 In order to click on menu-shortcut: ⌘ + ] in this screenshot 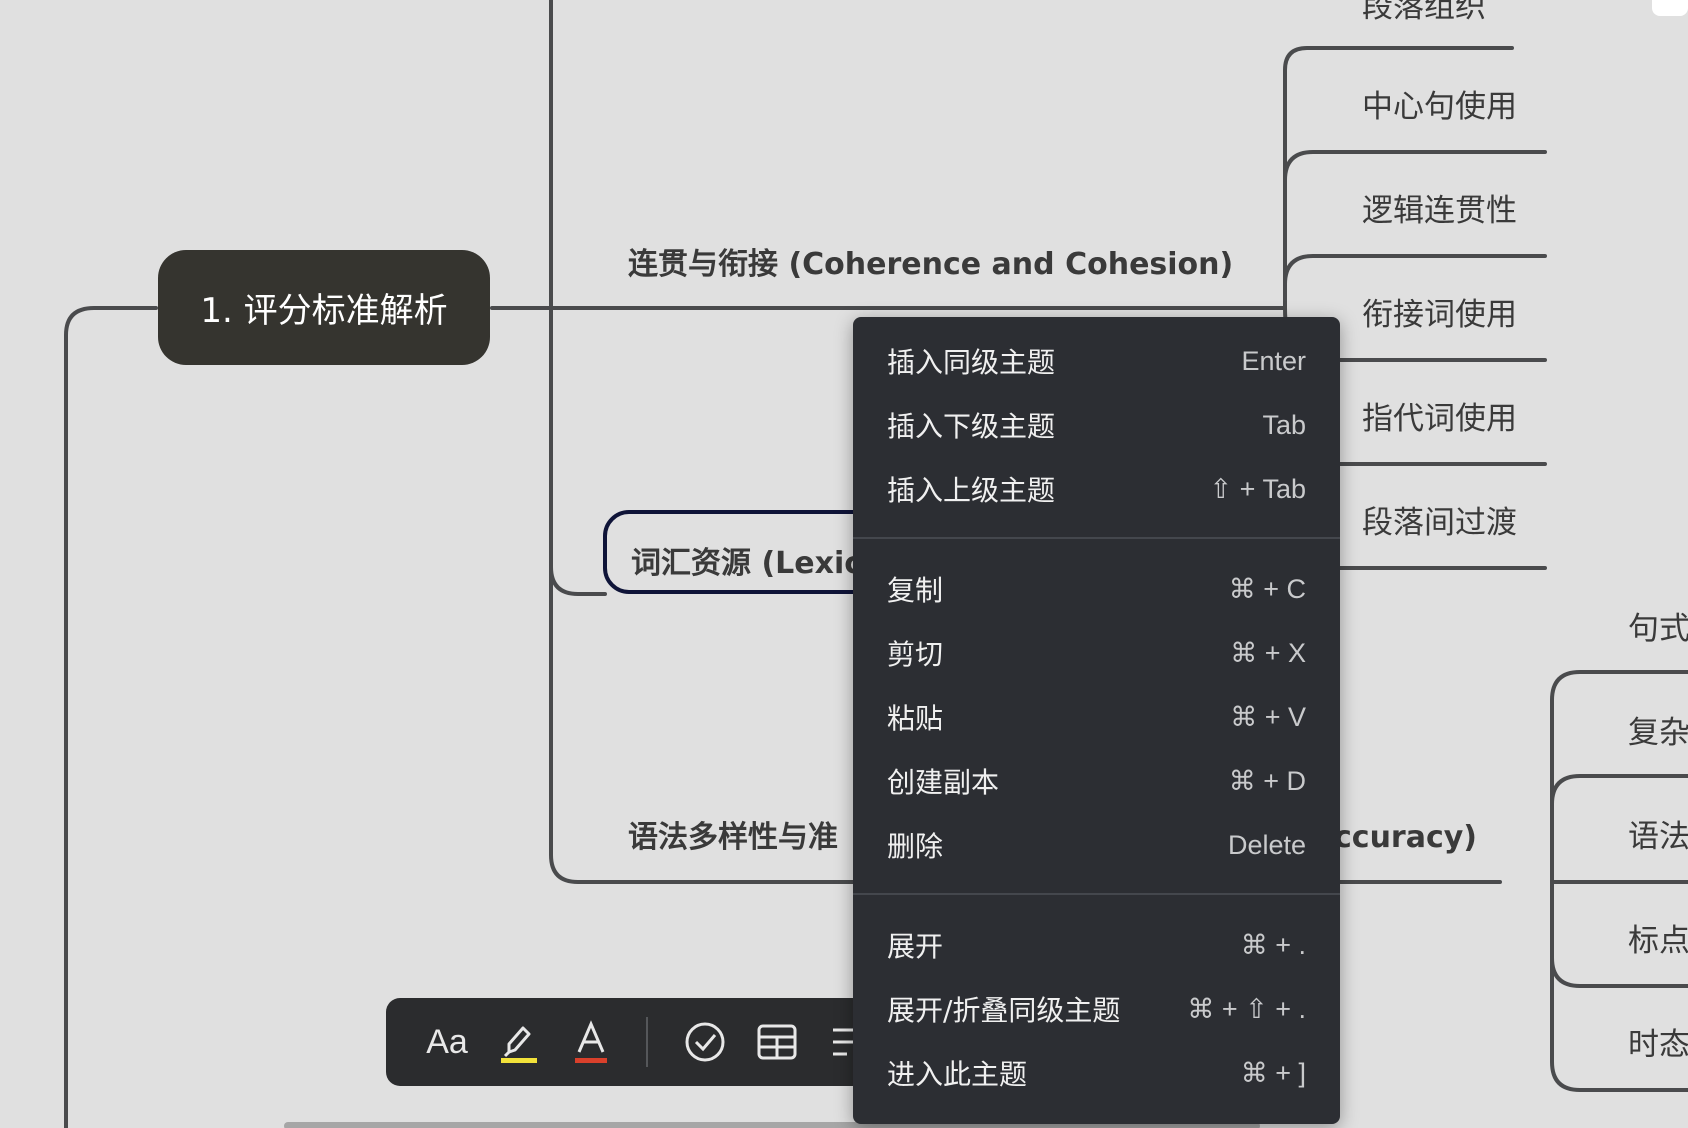, I will do `click(1273, 1072)`.